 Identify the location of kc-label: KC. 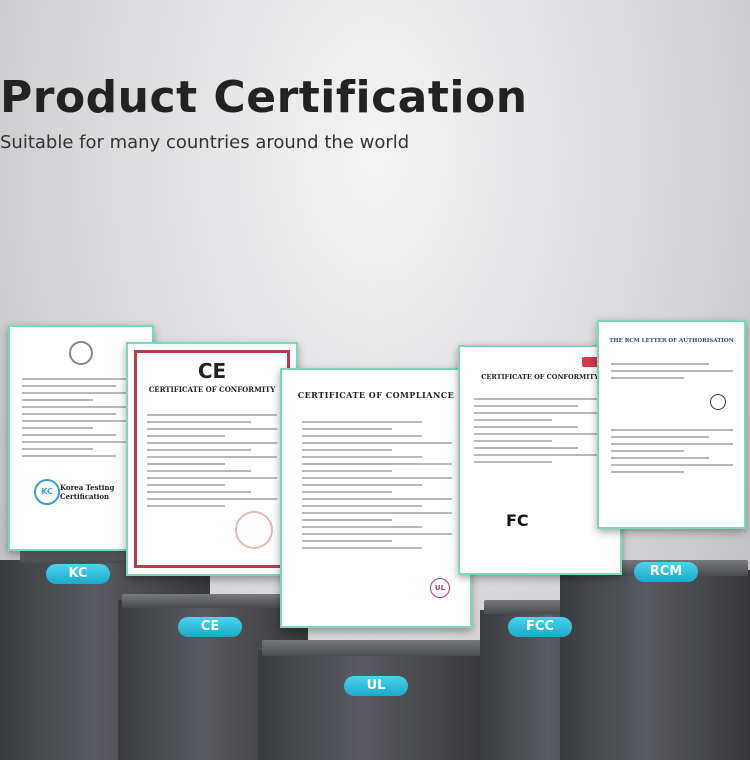
(78, 574).